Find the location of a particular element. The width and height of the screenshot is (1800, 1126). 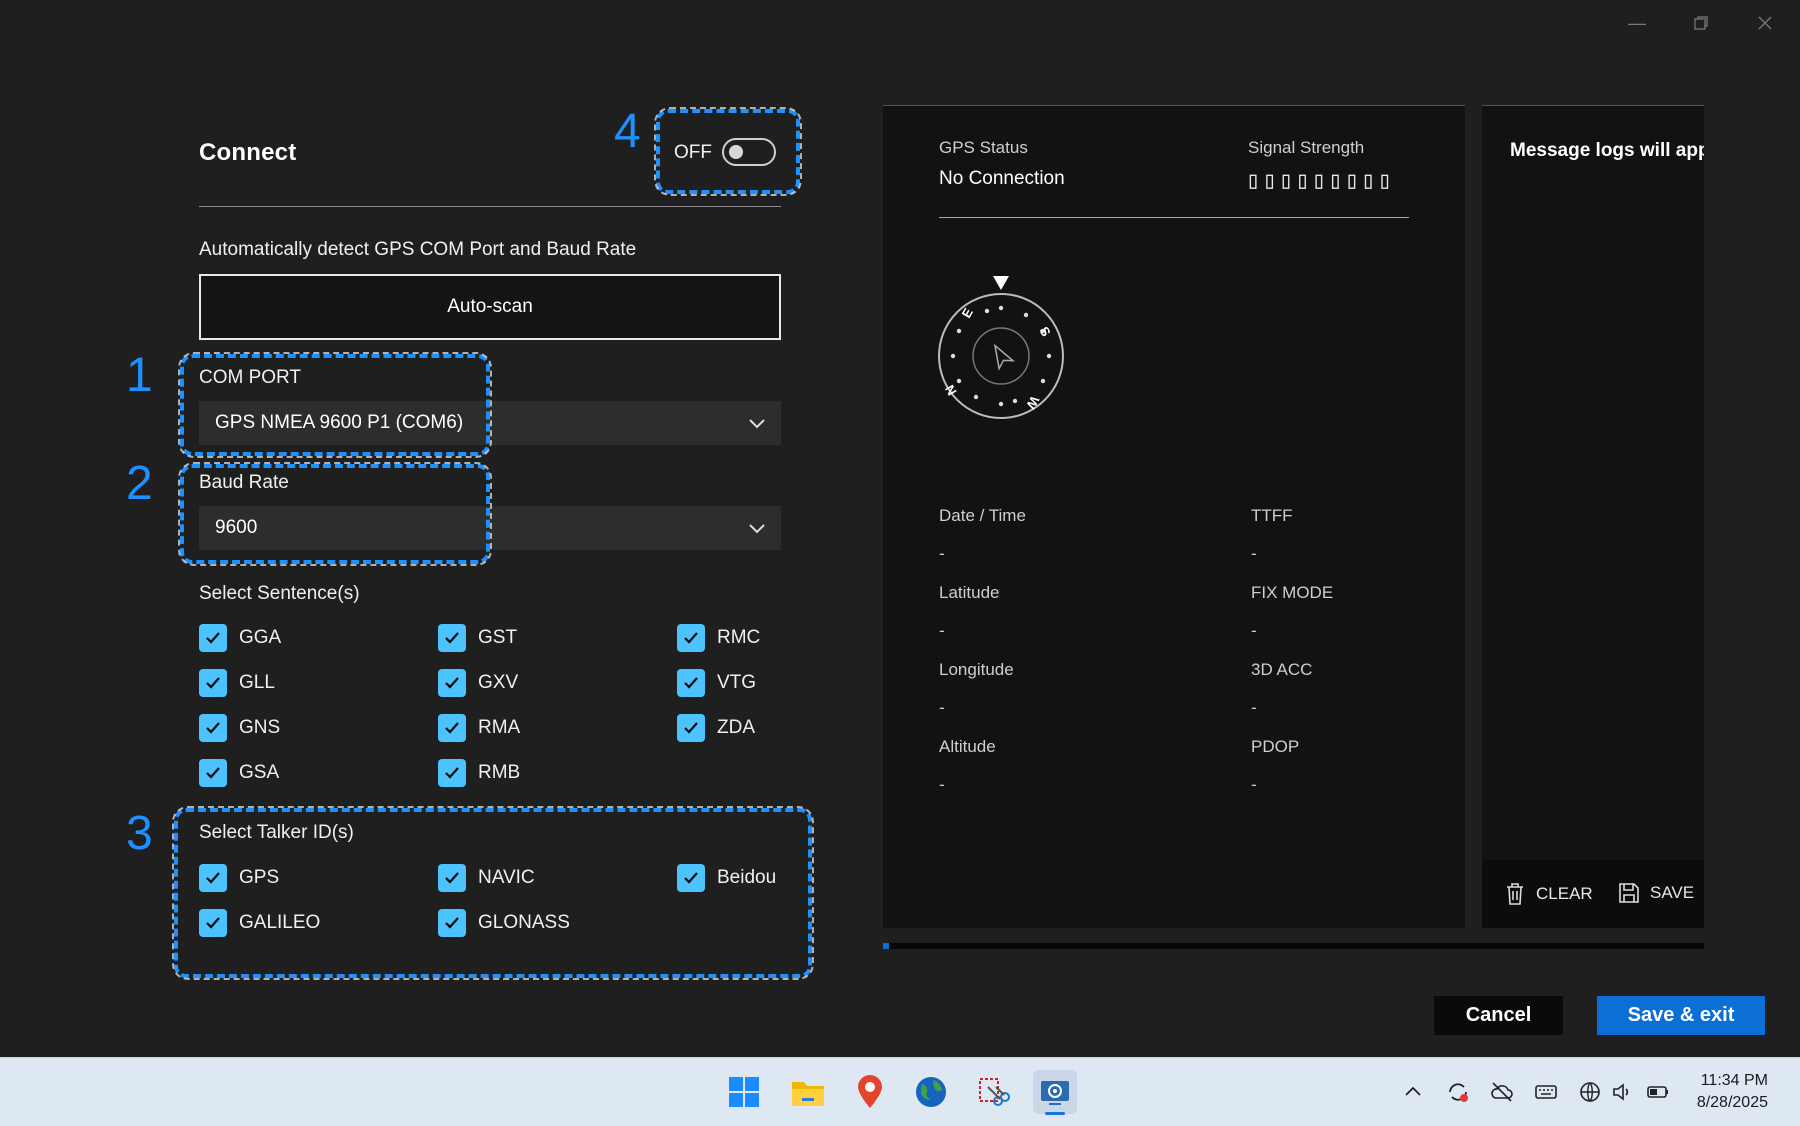

checkbox-gxv: GXV is located at coordinates (478, 683).